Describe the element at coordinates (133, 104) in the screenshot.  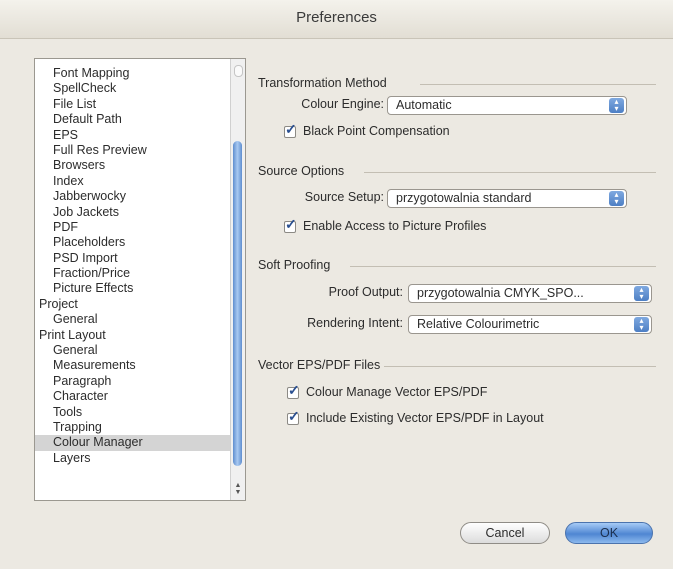
I see `sidebar-item-file-list: File List` at that location.